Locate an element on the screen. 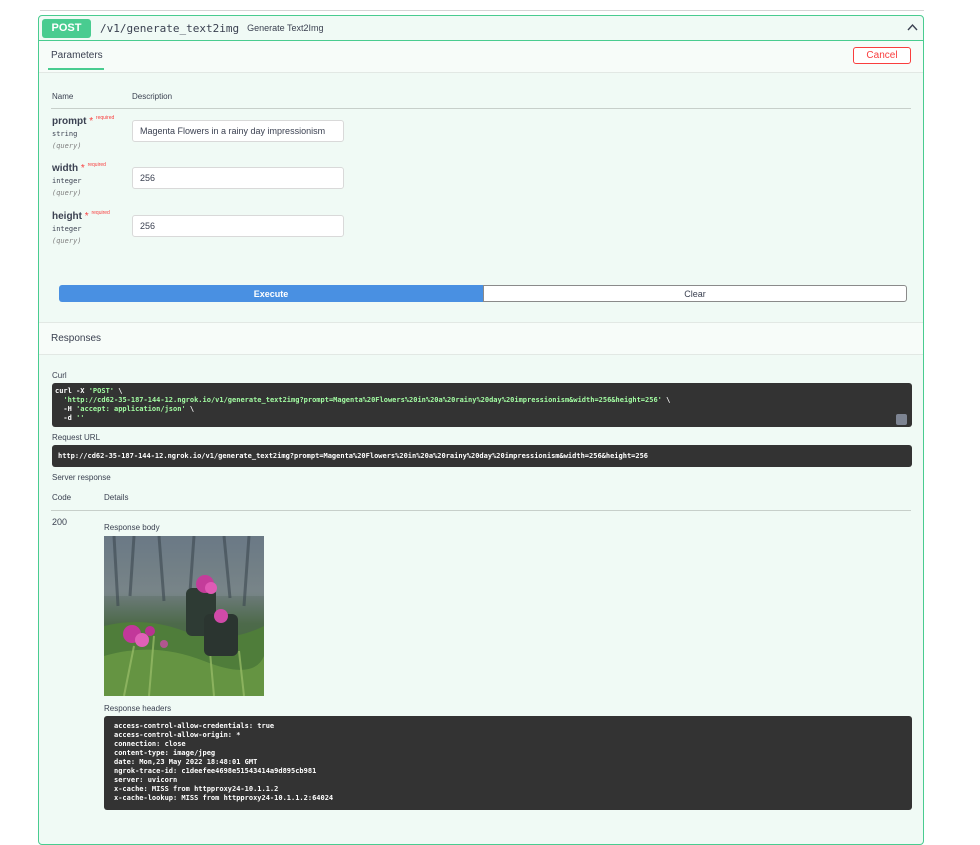 The height and width of the screenshot is (845, 980). responses-table-divider is located at coordinates (481, 510).